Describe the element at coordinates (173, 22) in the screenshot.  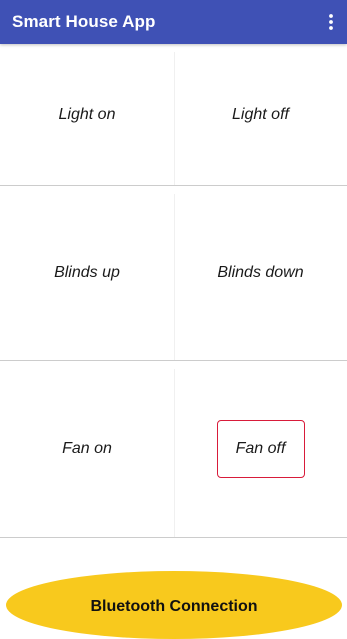
I see `app-bar: Smart House App` at that location.